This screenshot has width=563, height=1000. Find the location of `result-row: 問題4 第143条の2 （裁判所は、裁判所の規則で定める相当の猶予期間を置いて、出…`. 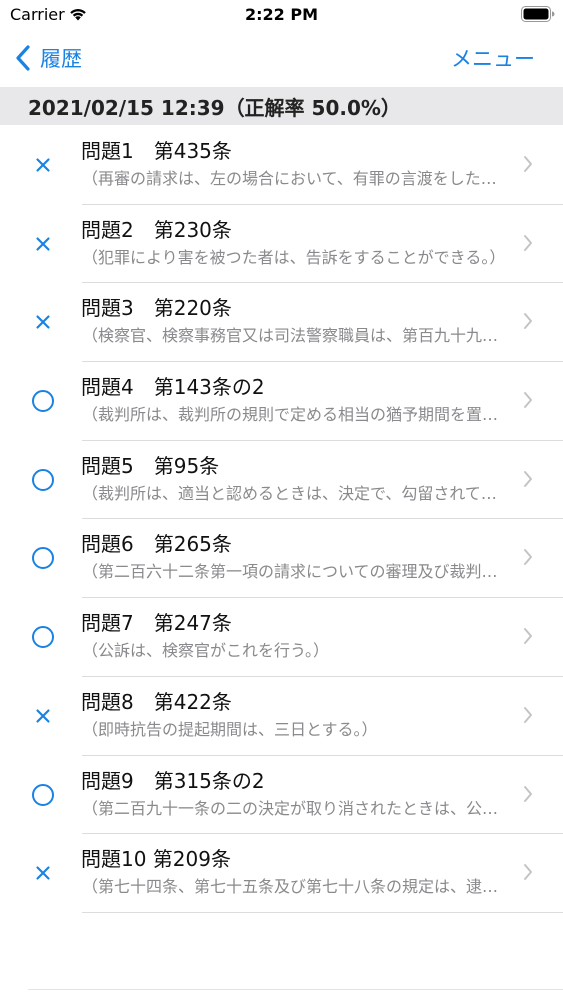

result-row: 問題4 第143条の2 （裁判所は、裁判所の規則で定める相当の猶予期間を置いて、出… is located at coordinates (281, 401).